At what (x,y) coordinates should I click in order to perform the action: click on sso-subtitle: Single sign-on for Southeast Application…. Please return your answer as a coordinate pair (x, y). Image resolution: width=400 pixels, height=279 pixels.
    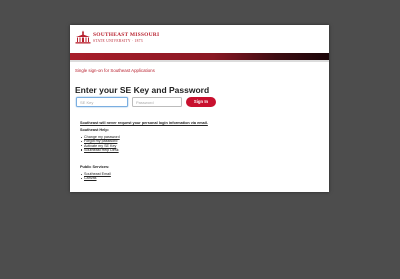
    Looking at the image, I should click on (115, 70).